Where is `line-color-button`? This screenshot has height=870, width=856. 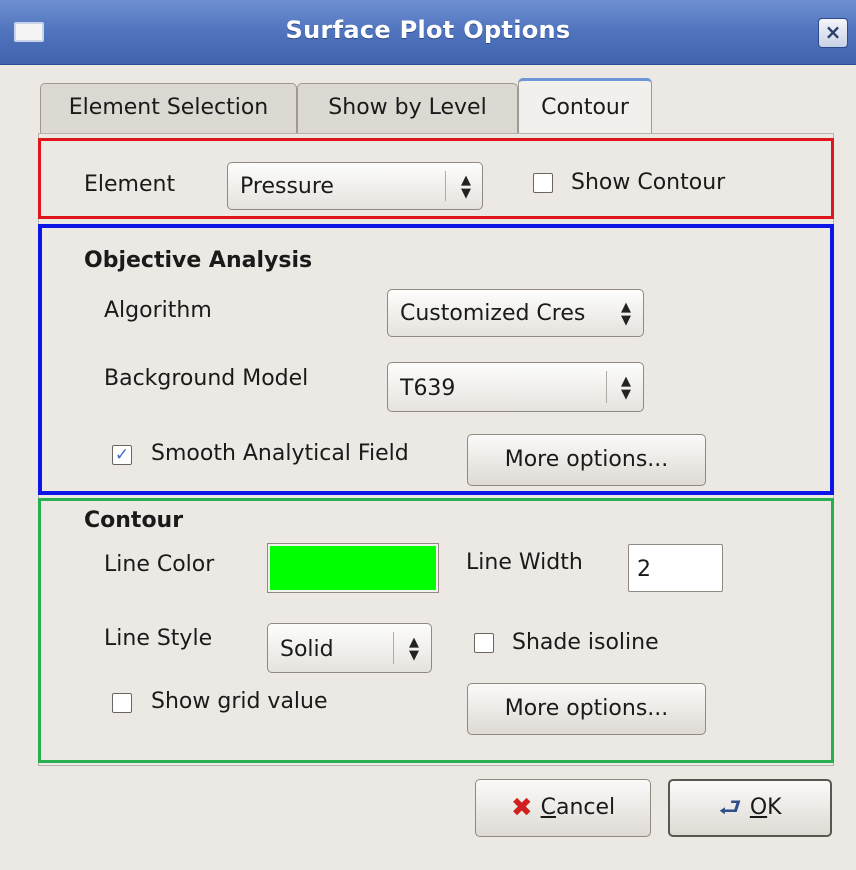
line-color-button is located at coordinates (353, 568).